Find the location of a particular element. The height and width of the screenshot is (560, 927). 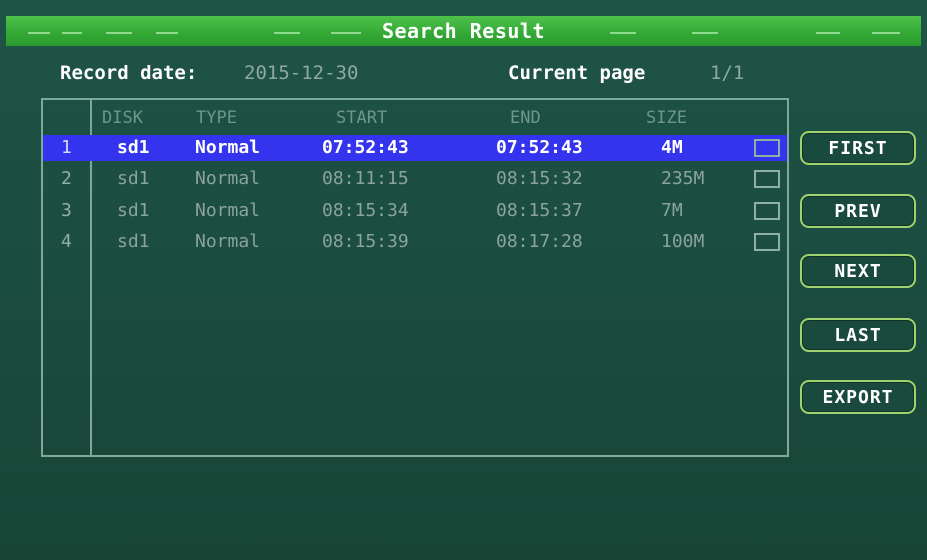

export-button: EXPORT is located at coordinates (858, 397).